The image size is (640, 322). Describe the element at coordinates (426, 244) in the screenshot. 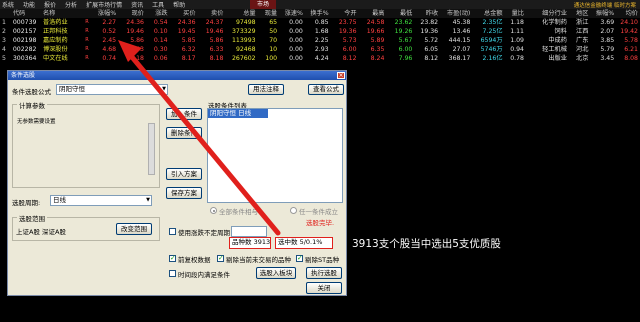

I see `caption-text: 3913支个股当中选出5支优质股` at that location.